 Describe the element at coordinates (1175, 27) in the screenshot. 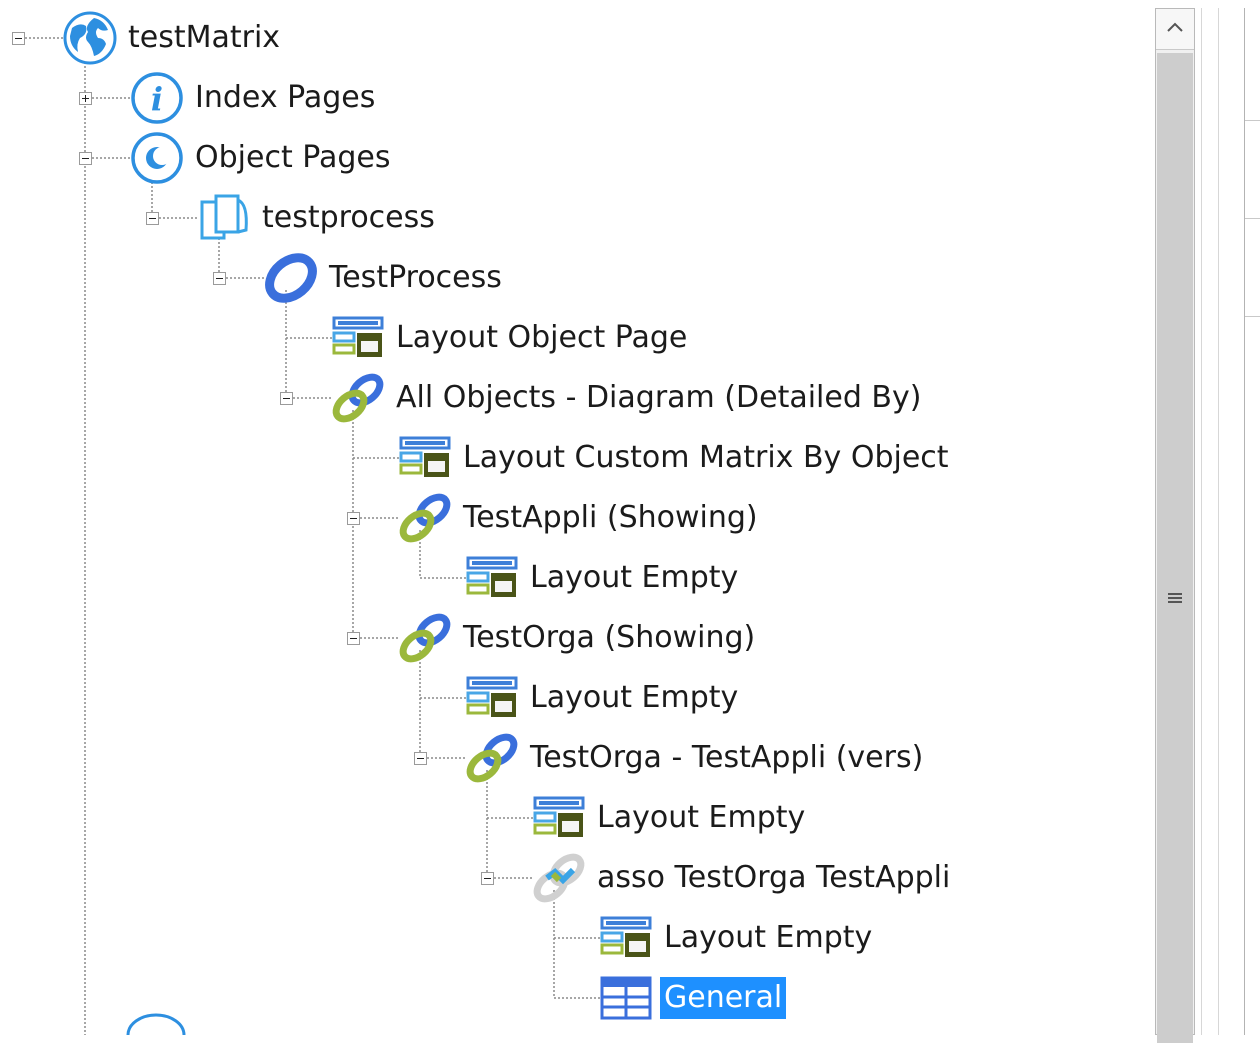

I see `chevron-up-icon` at that location.